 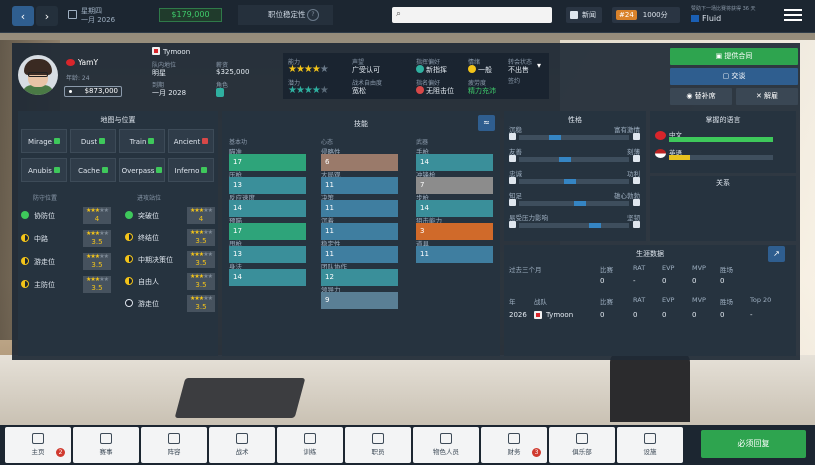 I want to click on sponsor-box: 赞助下一场比赛将获得 36 天 Fluid, so click(x=723, y=14).